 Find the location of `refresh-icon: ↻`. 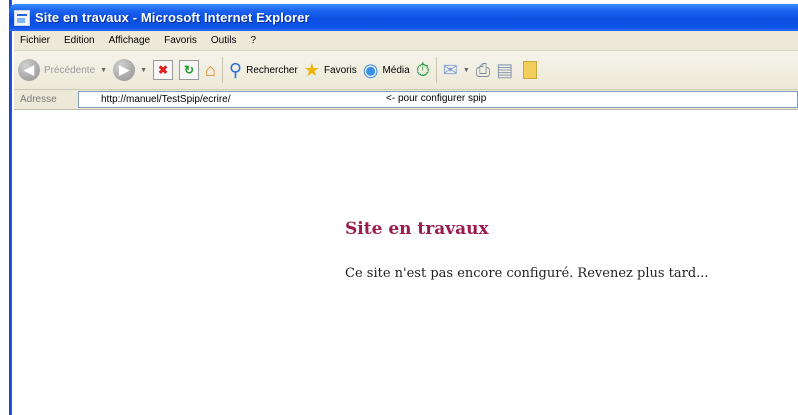

refresh-icon: ↻ is located at coordinates (189, 70).